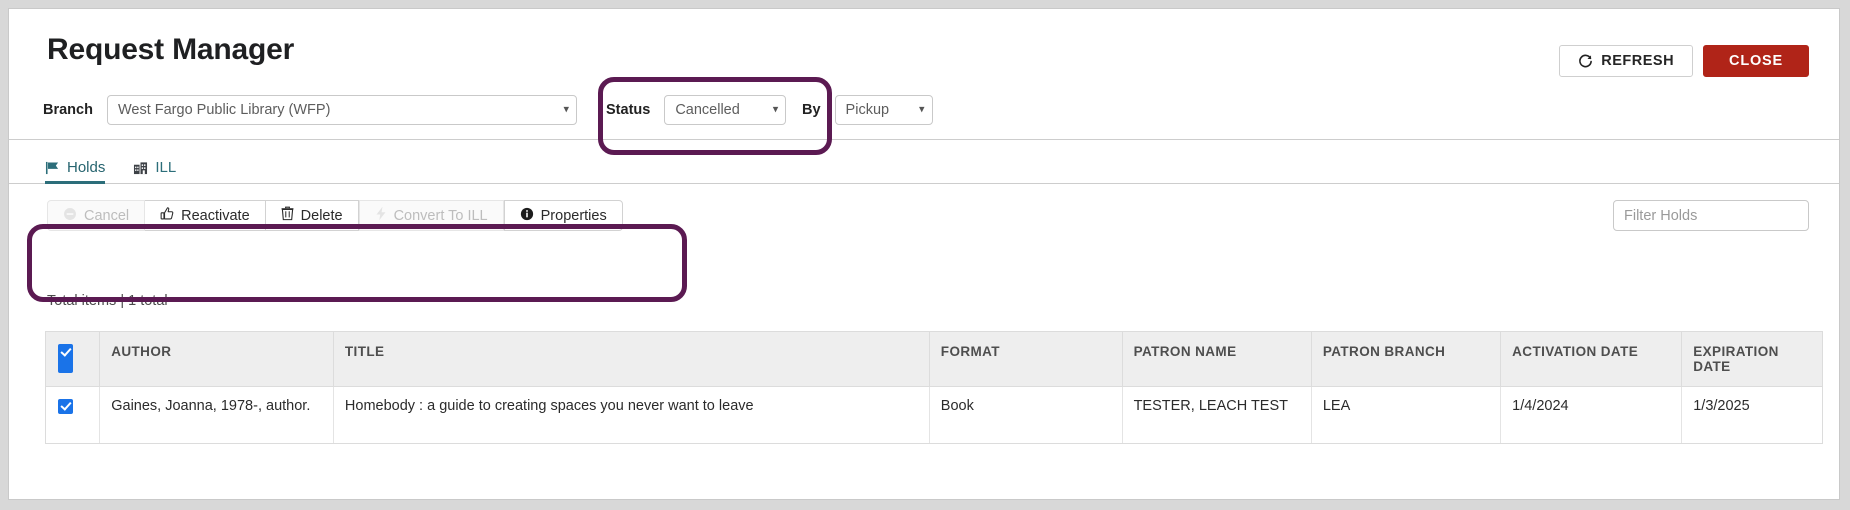 The height and width of the screenshot is (510, 1850). I want to click on column-header-author: AUTHOR, so click(216, 359).